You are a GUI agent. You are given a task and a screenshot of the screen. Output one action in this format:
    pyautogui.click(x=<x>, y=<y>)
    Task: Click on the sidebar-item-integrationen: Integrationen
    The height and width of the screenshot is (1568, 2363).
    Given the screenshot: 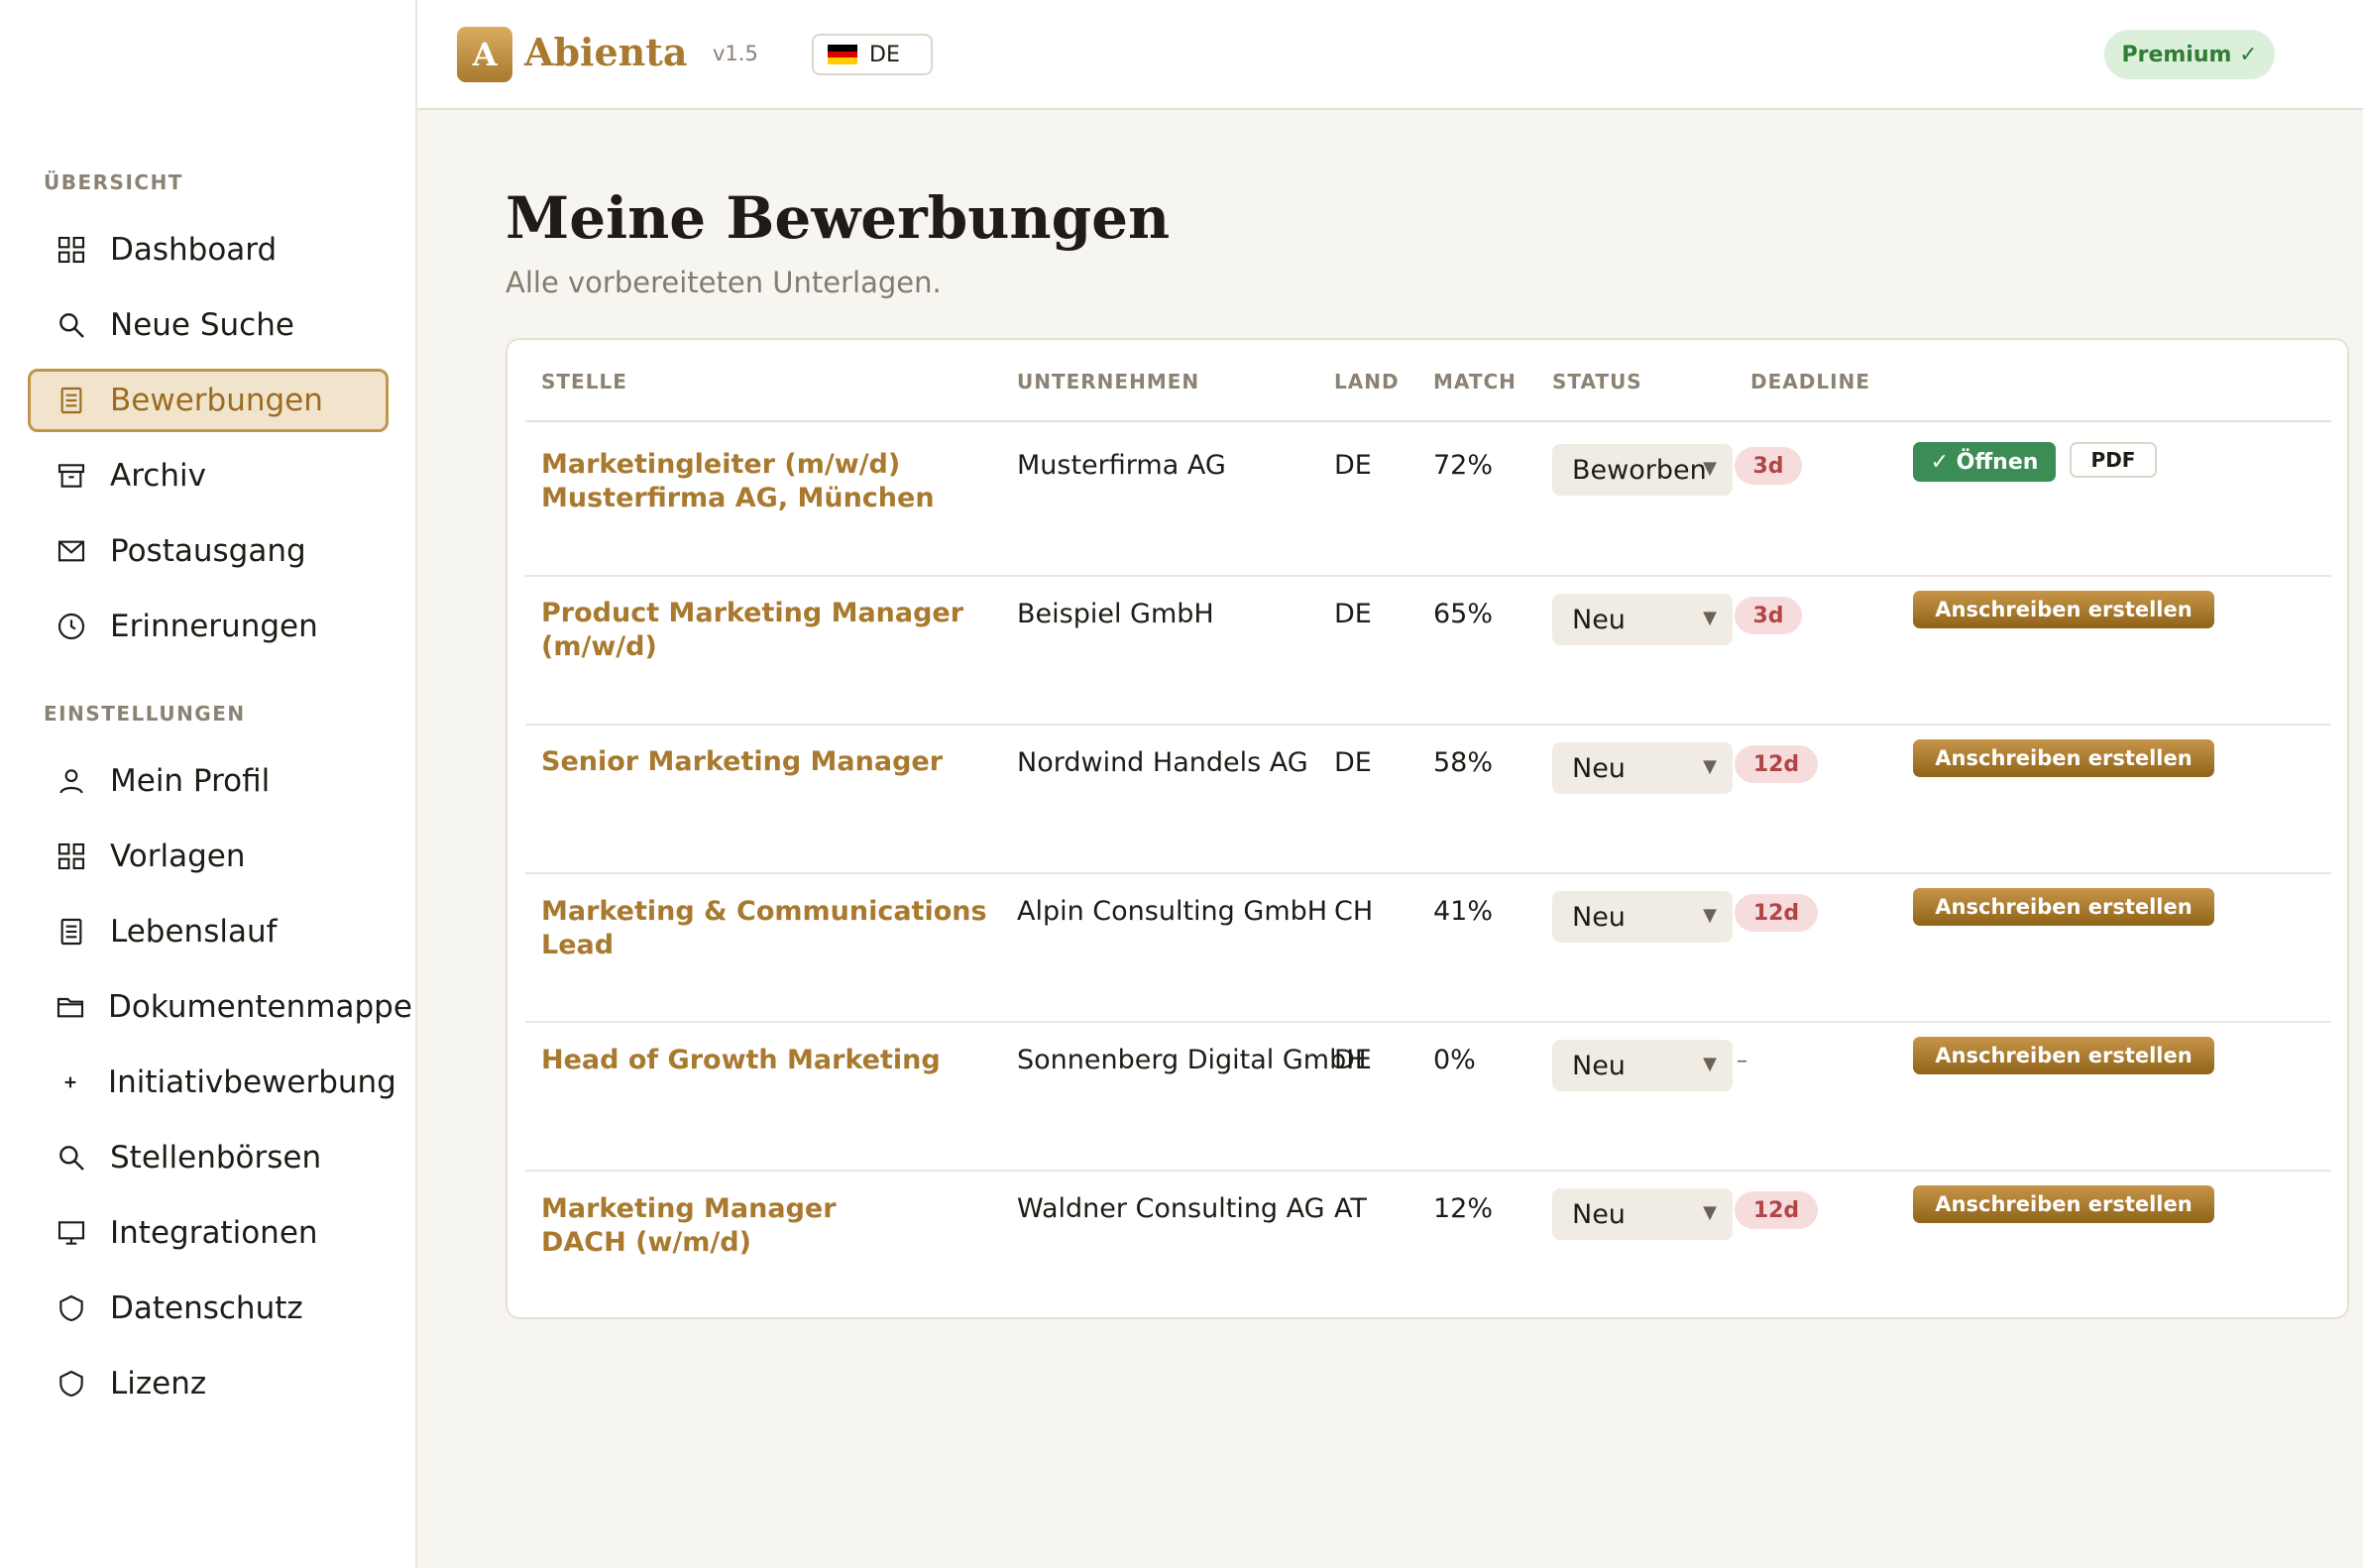 What is the action you would take?
    pyautogui.click(x=208, y=1233)
    